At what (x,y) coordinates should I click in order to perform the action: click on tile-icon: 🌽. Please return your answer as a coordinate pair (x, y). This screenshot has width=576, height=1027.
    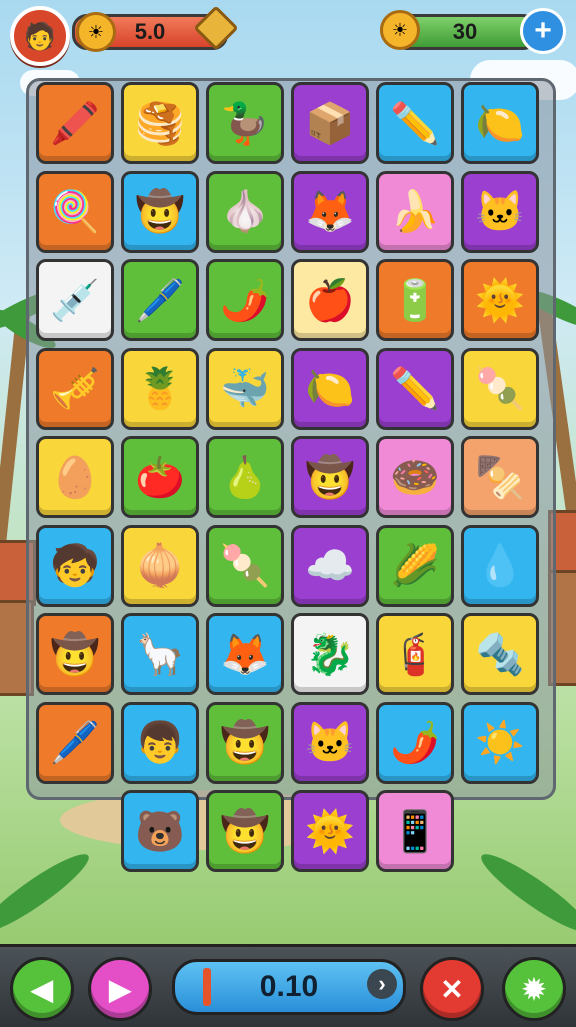
    Looking at the image, I should click on (415, 566).